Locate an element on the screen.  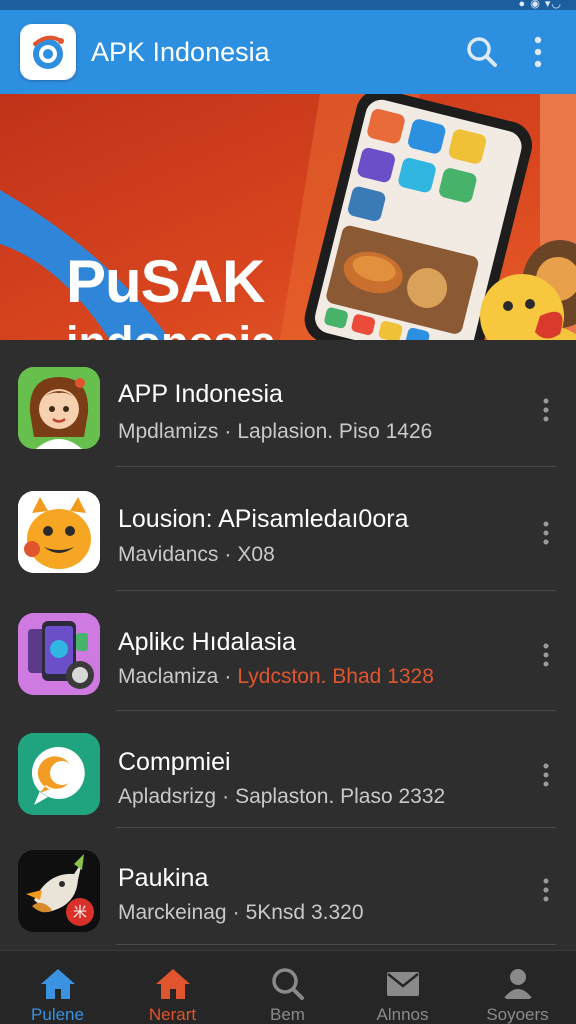
app-meta: X08 is located at coordinates (256, 554).